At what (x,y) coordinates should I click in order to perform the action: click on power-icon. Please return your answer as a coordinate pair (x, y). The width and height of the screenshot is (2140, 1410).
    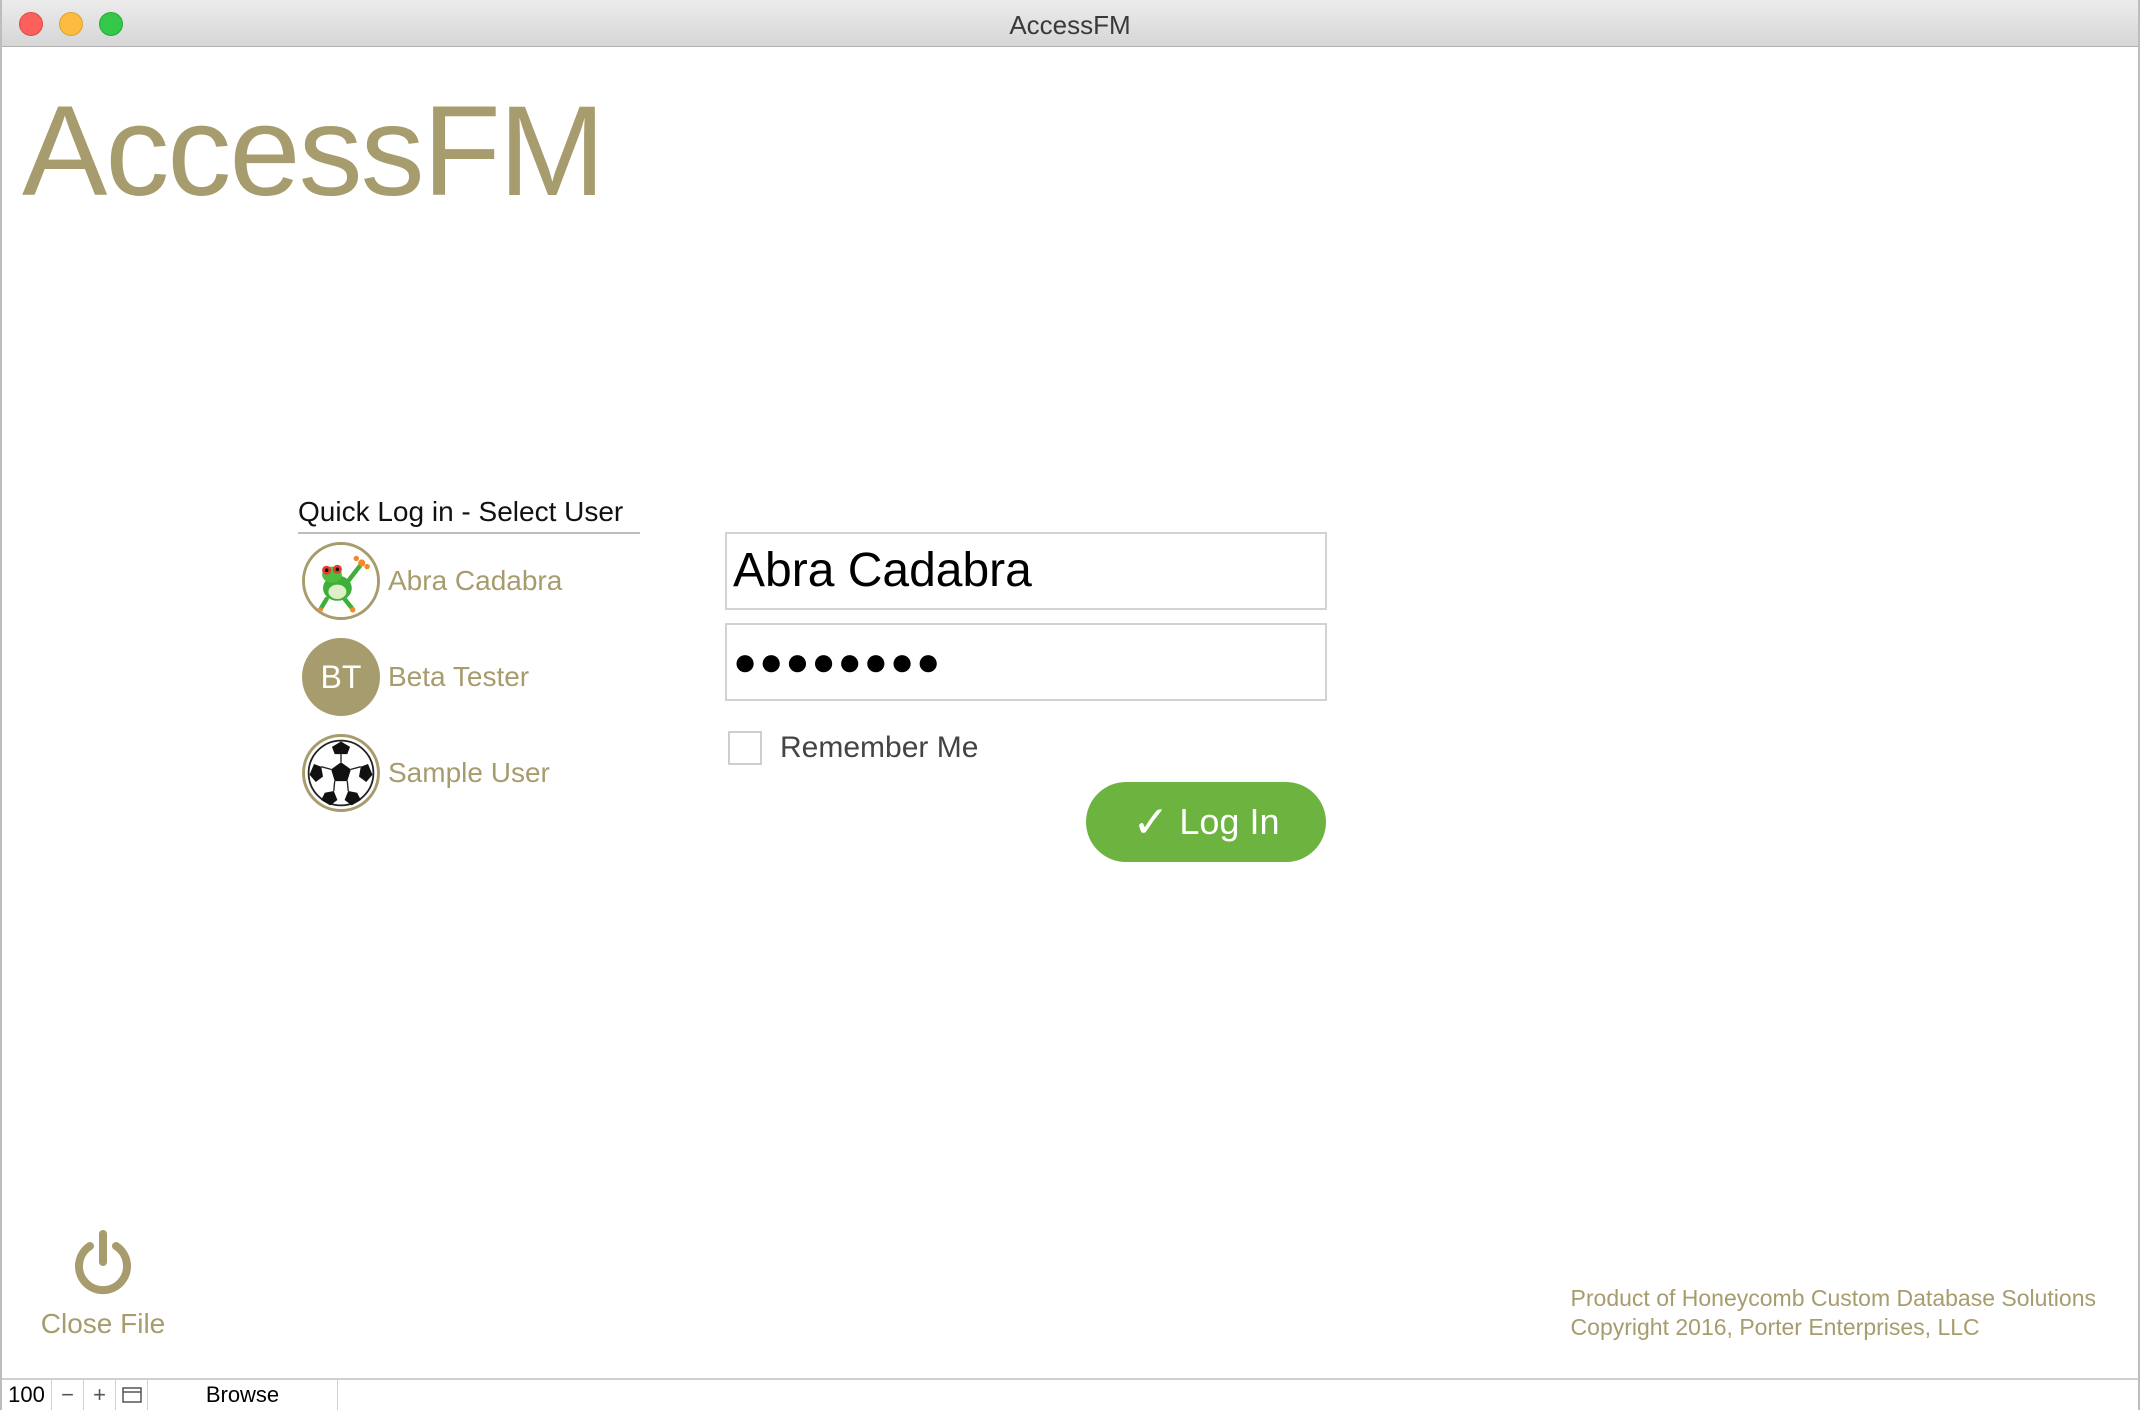
    Looking at the image, I should click on (103, 1262).